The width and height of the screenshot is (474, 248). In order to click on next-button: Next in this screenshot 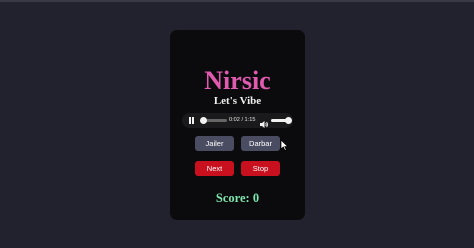, I will do `click(214, 168)`.